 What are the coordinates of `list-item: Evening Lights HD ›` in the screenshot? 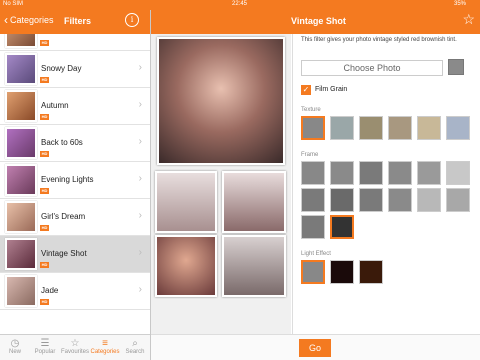 It's located at (75, 180).